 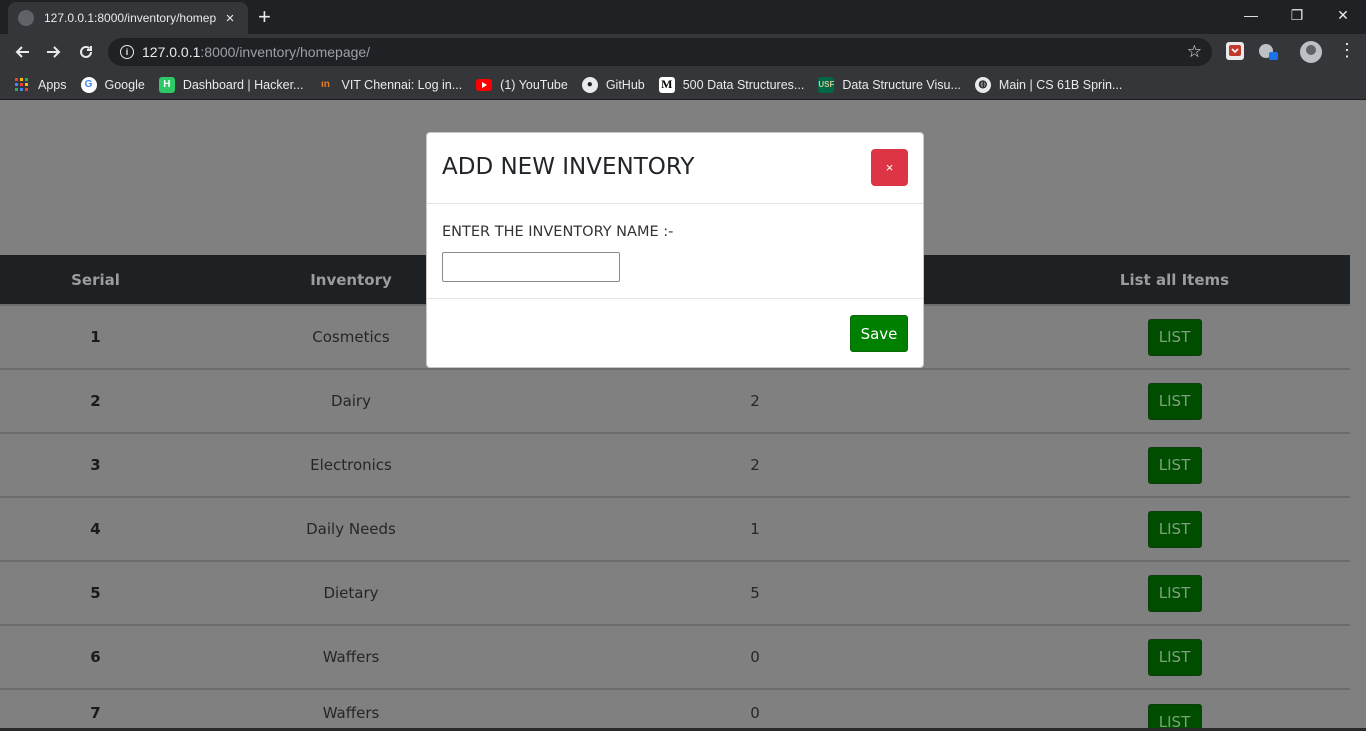 What do you see at coordinates (351, 464) in the screenshot?
I see `inventory-name-cell: Electronics` at bounding box center [351, 464].